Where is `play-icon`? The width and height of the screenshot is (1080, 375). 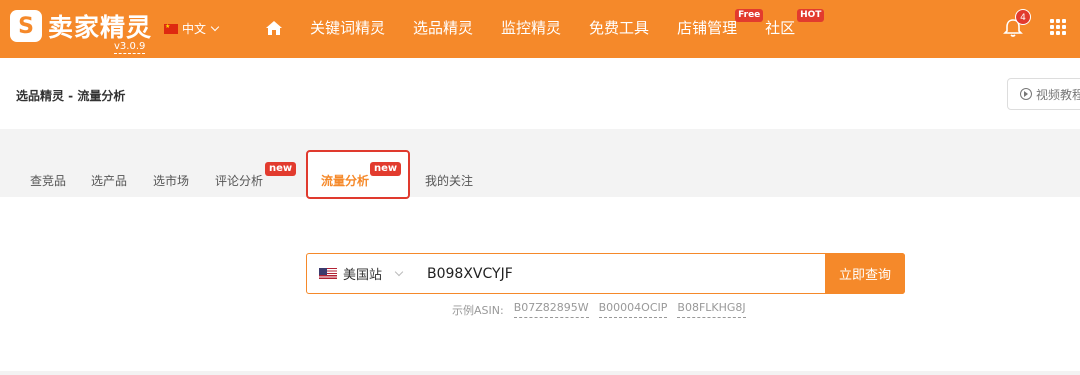 play-icon is located at coordinates (1026, 94).